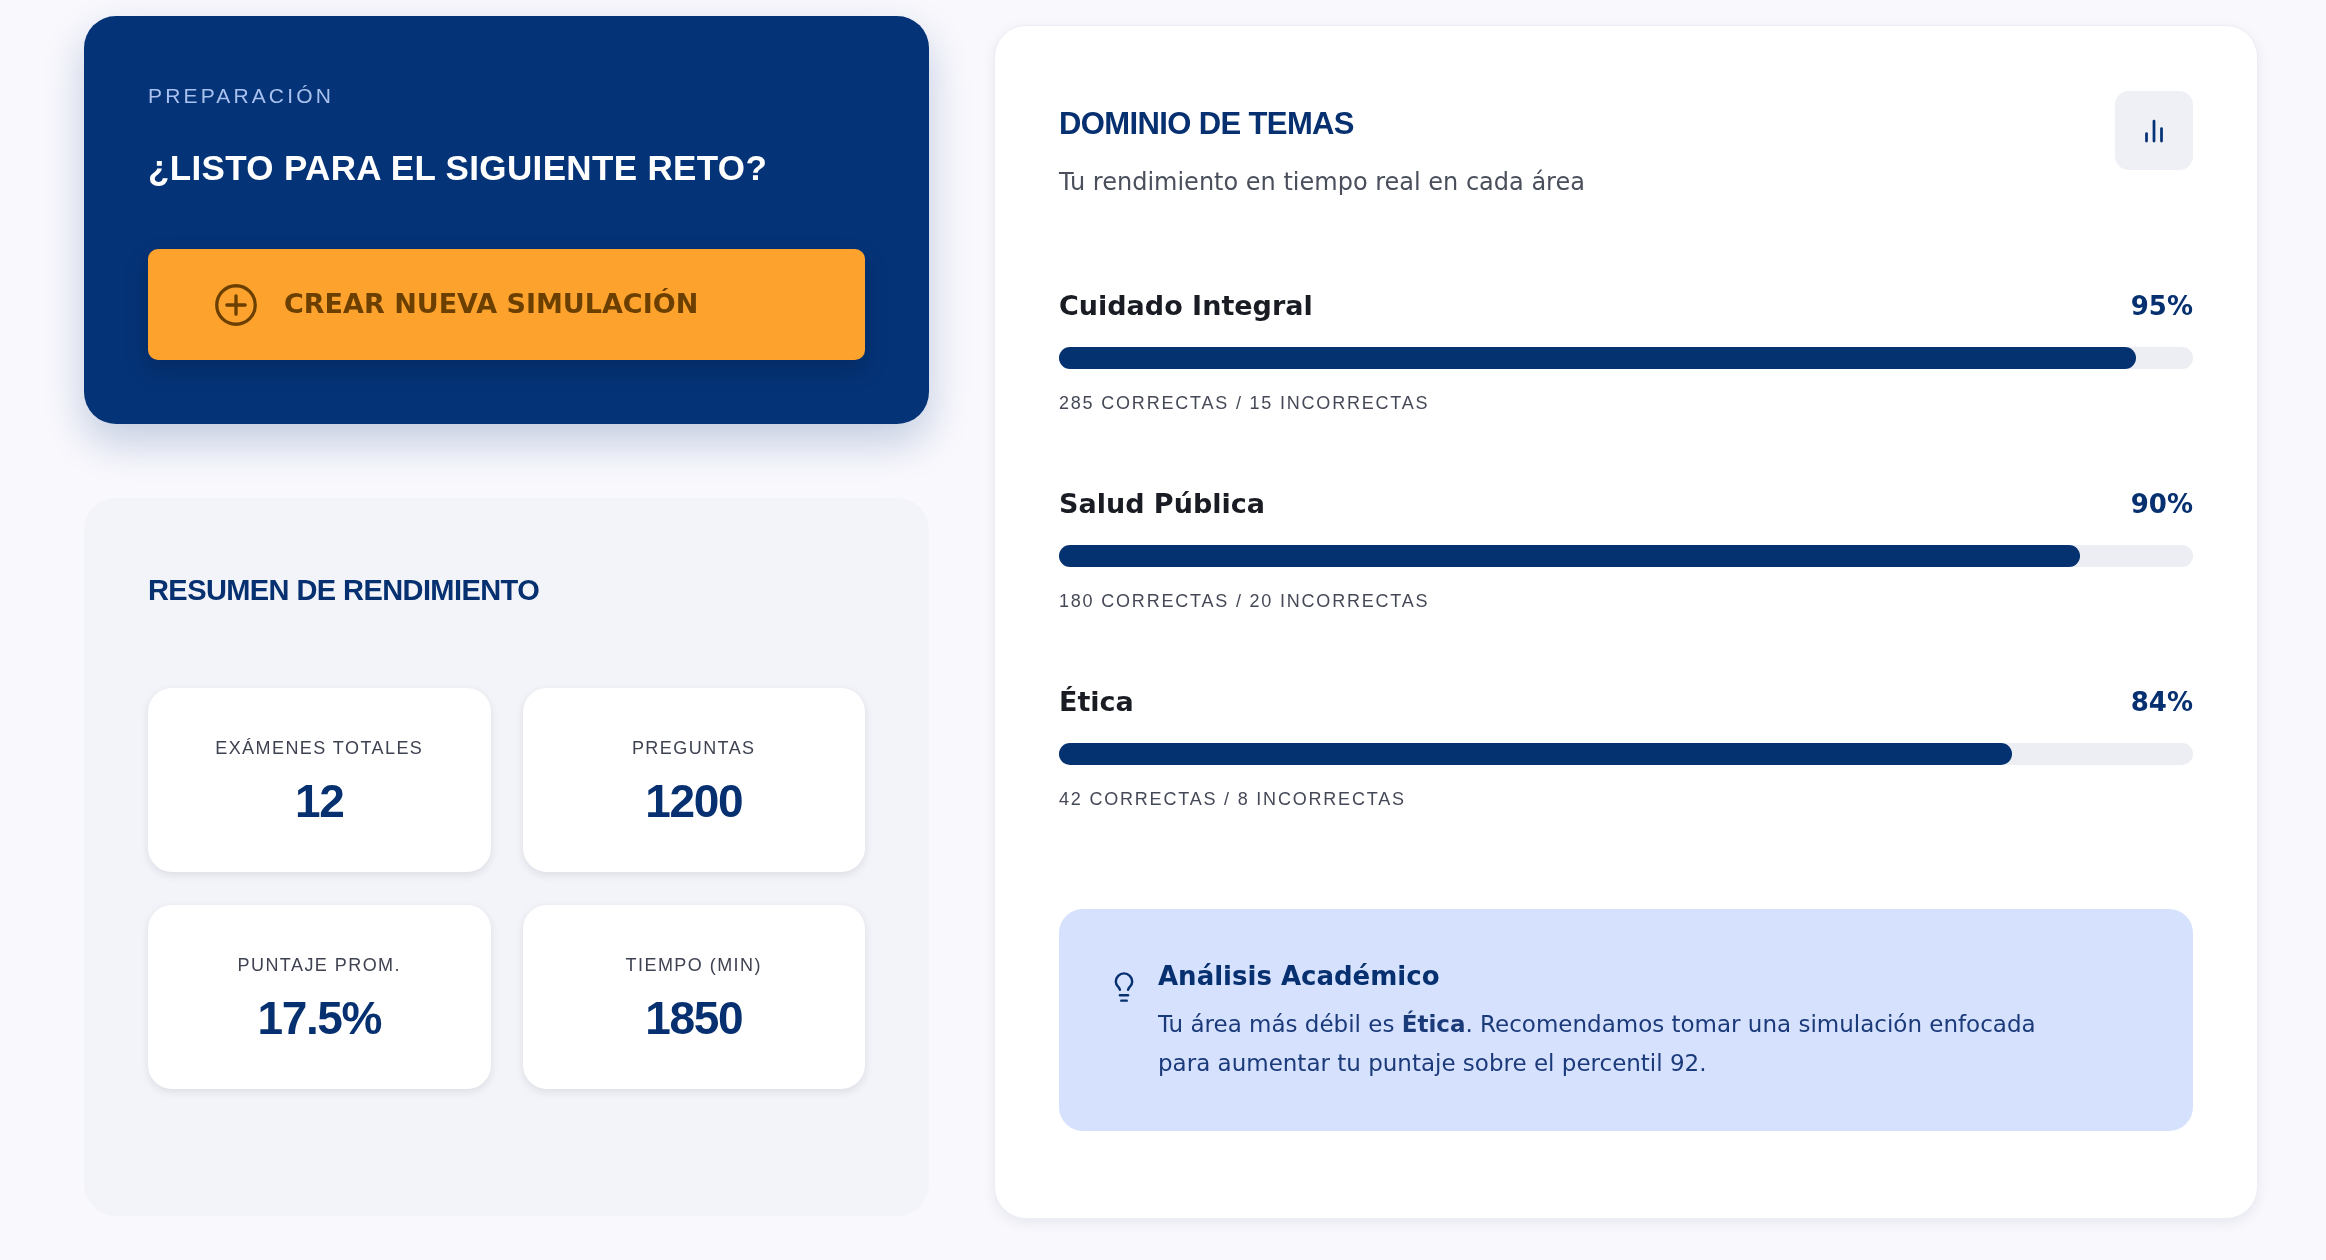 Image resolution: width=2326 pixels, height=1260 pixels. I want to click on insight-title: Análisis Académico, so click(1299, 976).